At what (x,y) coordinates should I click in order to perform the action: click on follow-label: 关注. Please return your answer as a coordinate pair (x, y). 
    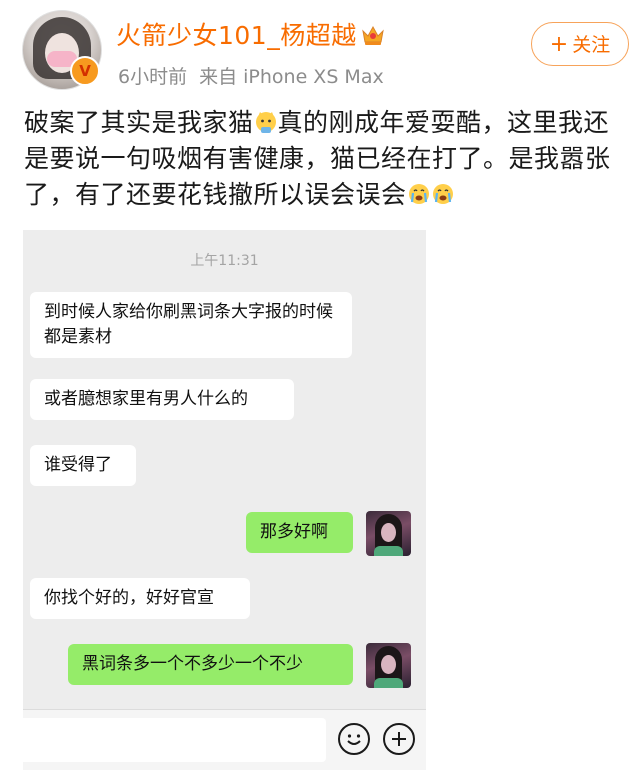
    Looking at the image, I should click on (591, 45).